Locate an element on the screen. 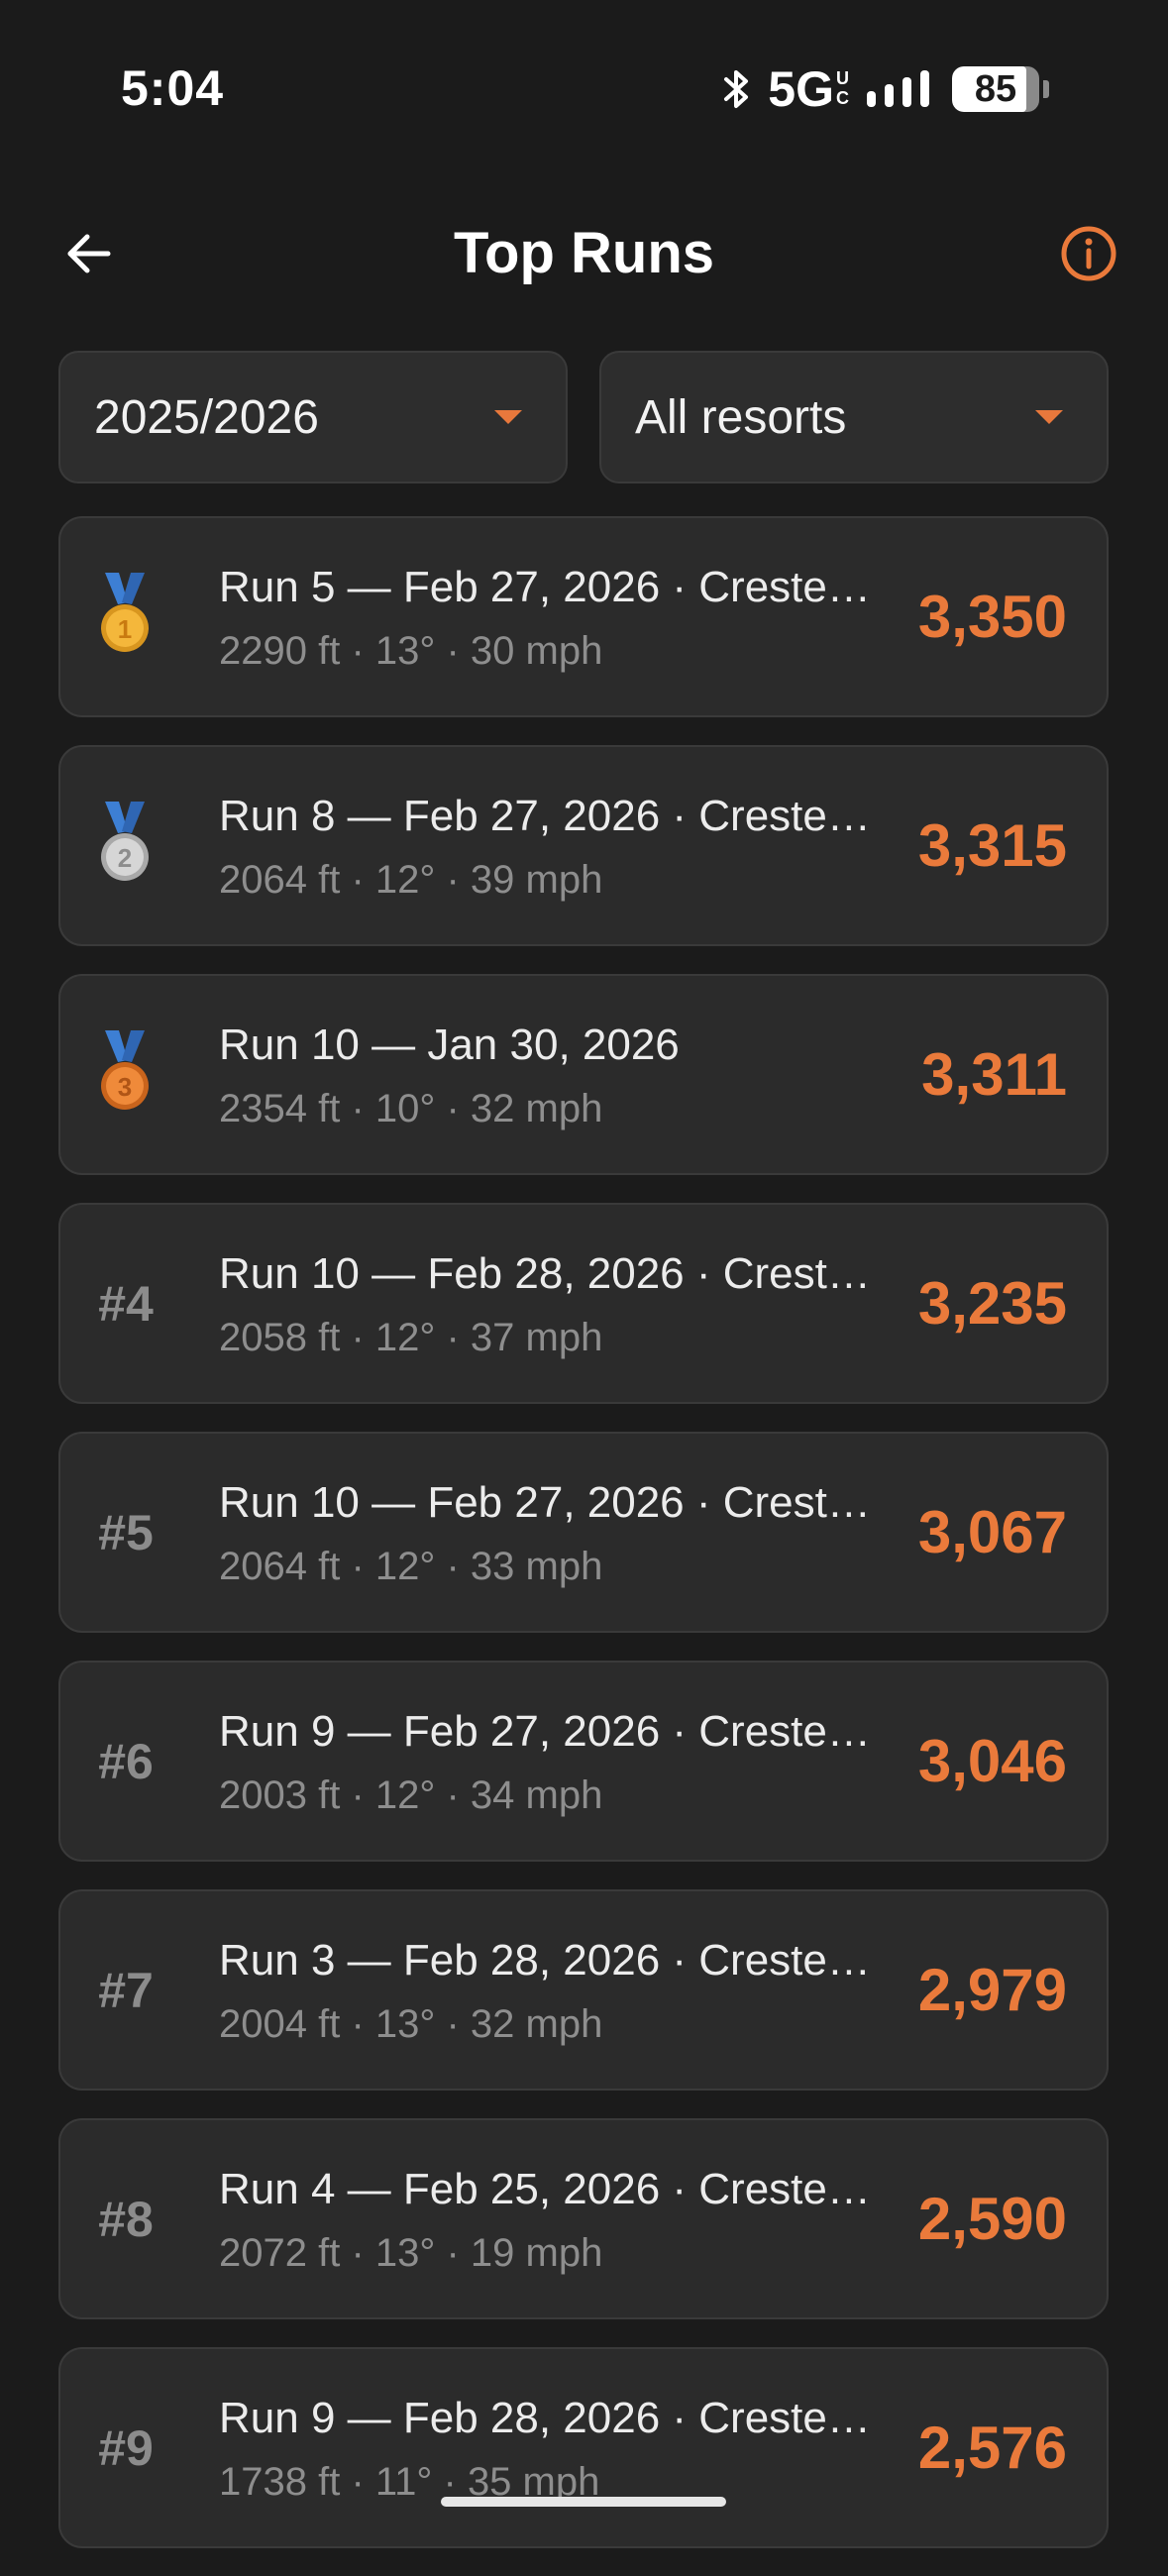 The height and width of the screenshot is (2576, 1168). status-icons: 5G U C 85 is located at coordinates (885, 89).